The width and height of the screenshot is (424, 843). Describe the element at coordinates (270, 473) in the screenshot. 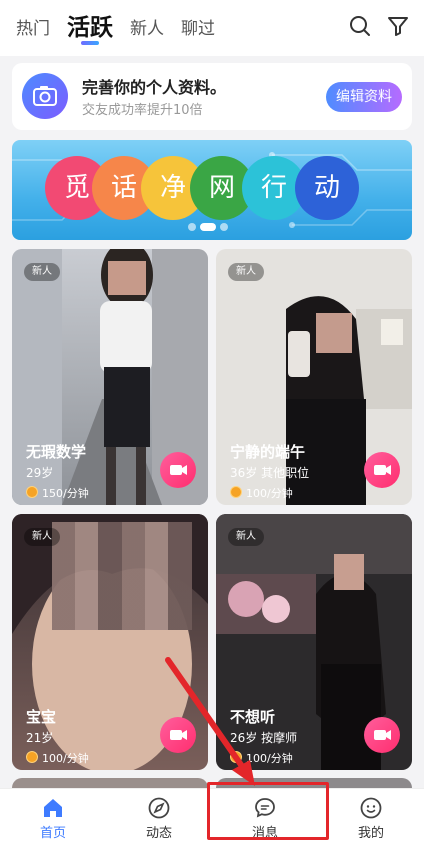

I see `user-info: 36岁 其他职位` at that location.